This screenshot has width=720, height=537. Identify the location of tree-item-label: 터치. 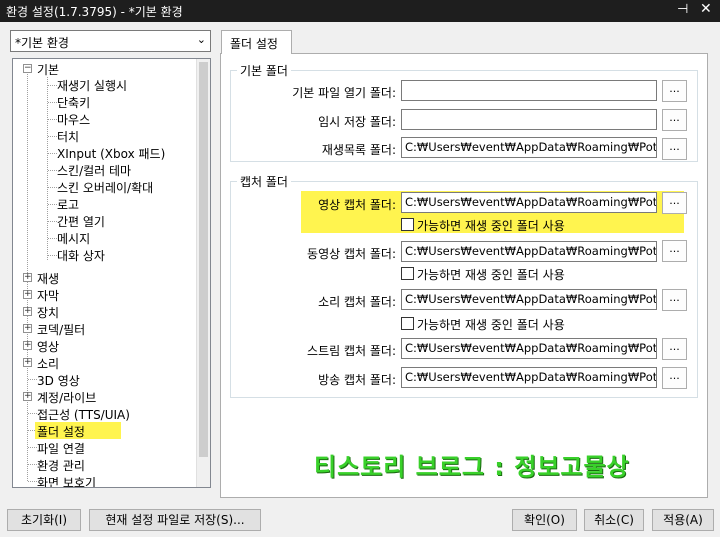
(68, 137).